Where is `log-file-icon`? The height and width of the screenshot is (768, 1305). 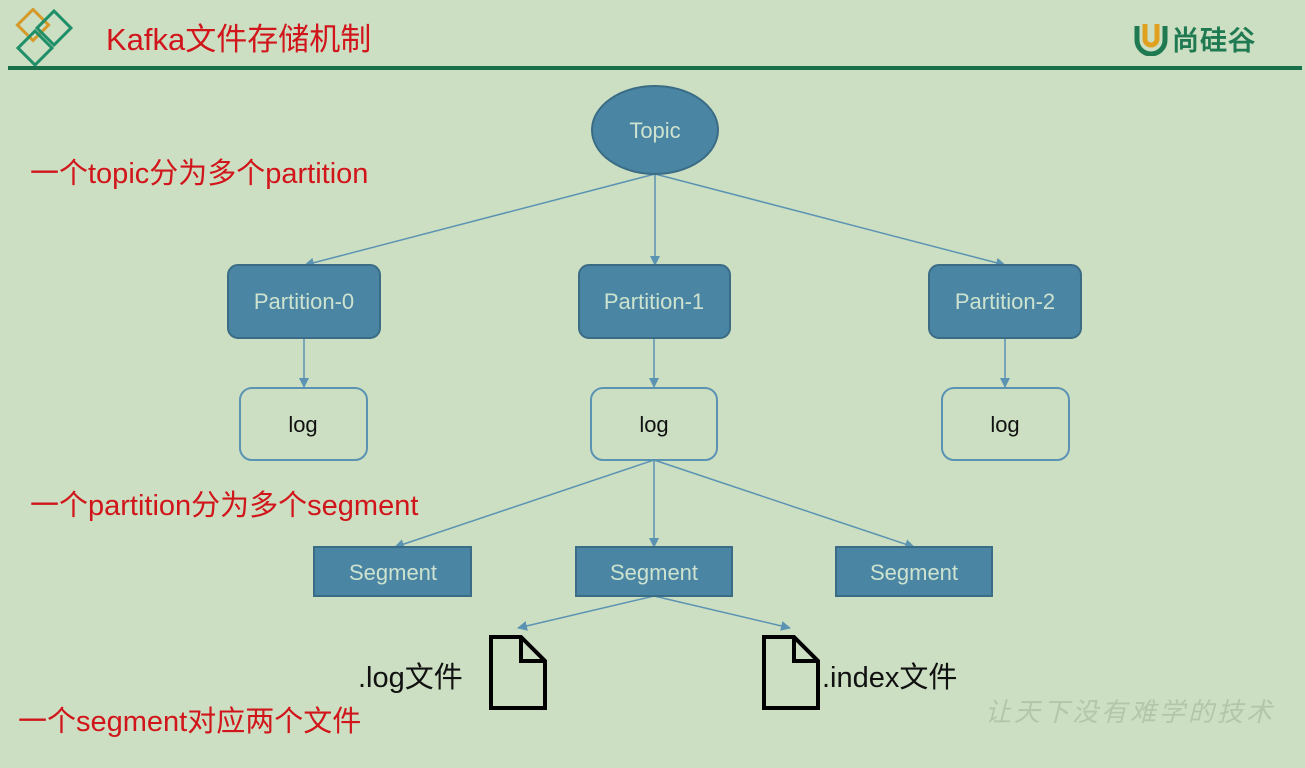
log-file-icon is located at coordinates (518, 672).